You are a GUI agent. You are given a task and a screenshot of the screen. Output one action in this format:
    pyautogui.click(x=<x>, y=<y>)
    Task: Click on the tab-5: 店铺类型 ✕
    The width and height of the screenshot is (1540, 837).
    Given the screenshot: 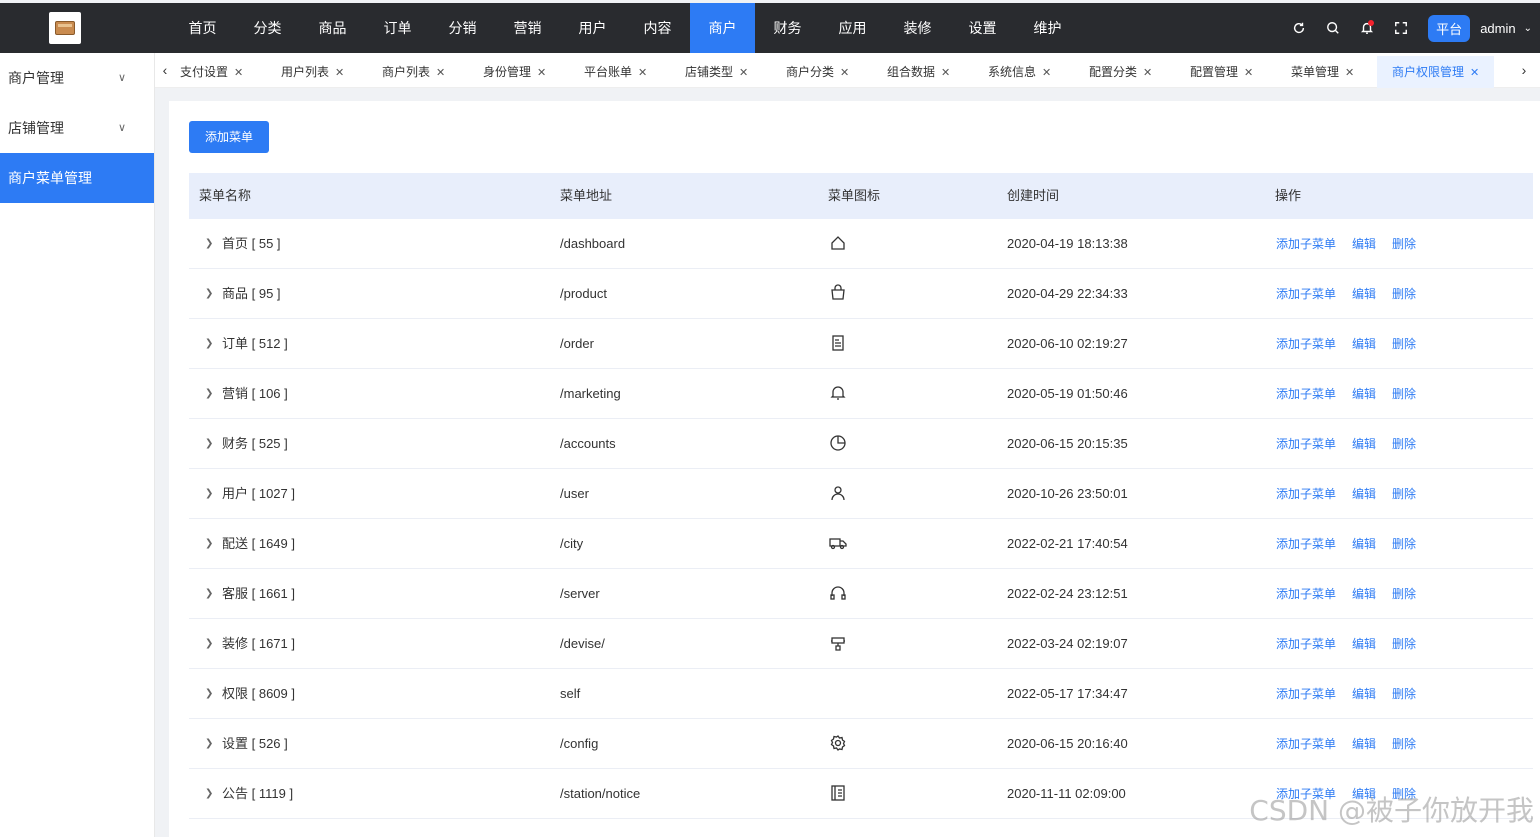 What is the action you would take?
    pyautogui.click(x=716, y=72)
    